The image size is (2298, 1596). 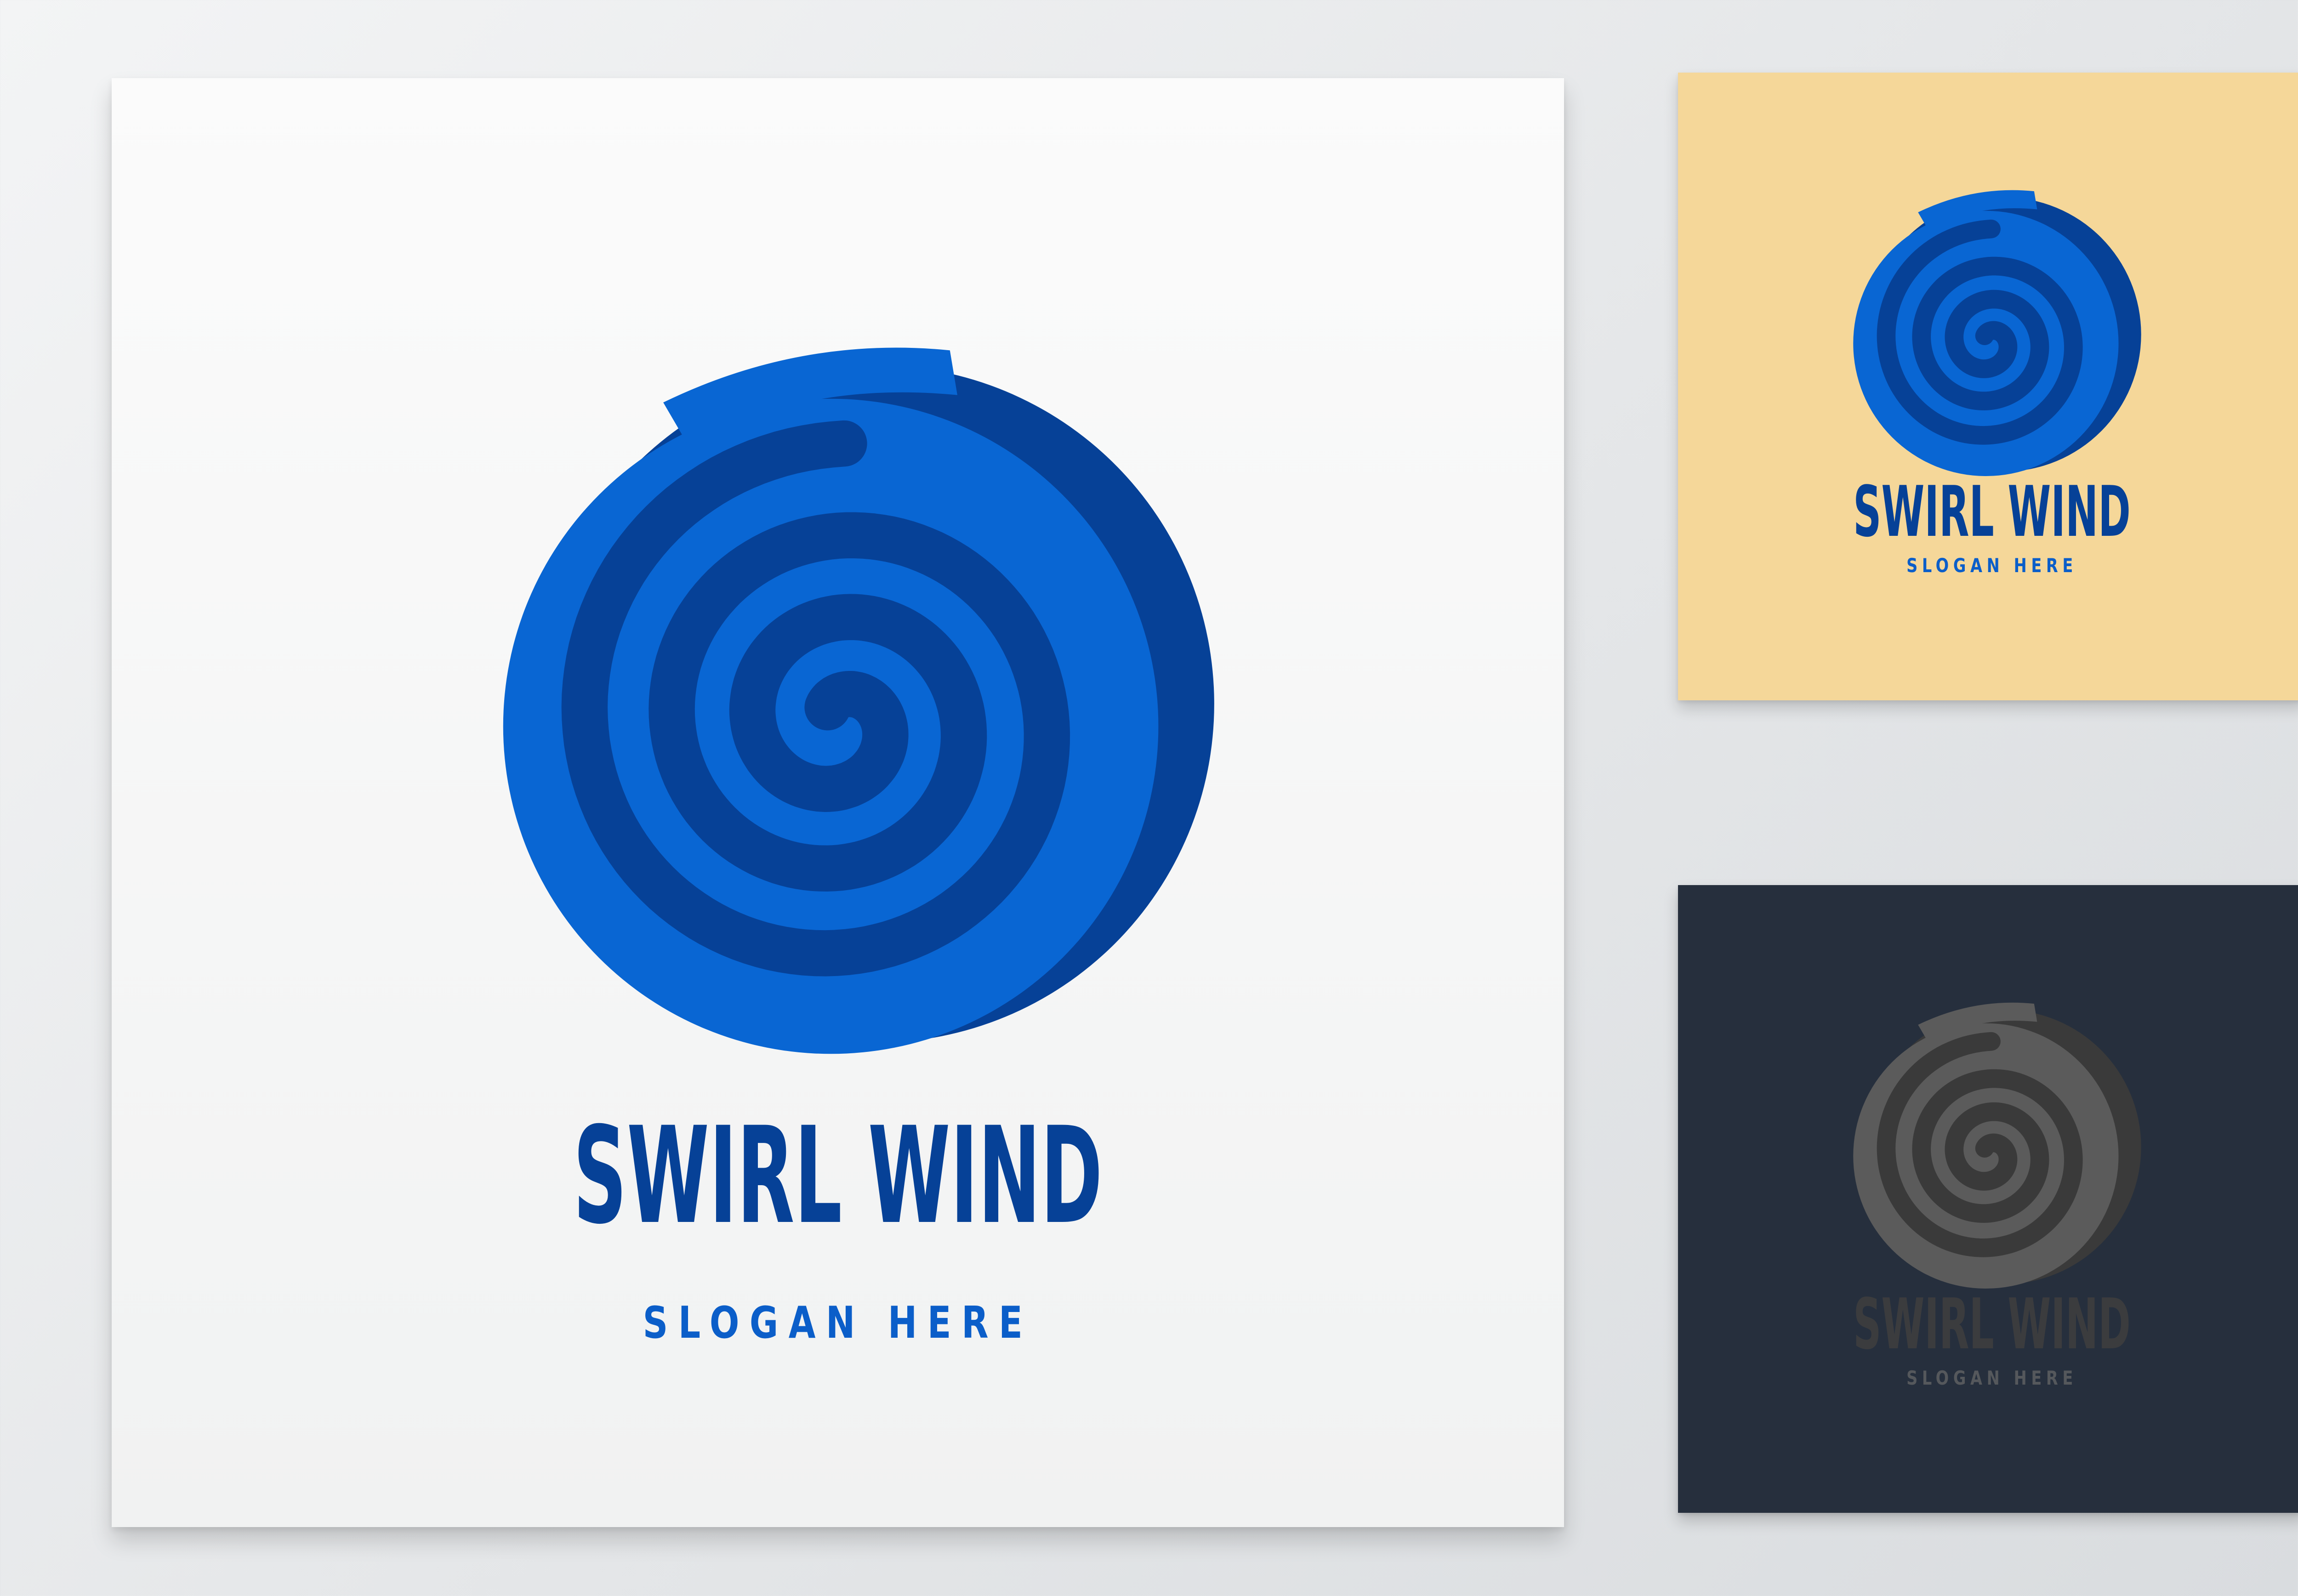 I want to click on navy-preview-card: SWIRL WIND SLOGAN HERE, so click(x=1988, y=1199).